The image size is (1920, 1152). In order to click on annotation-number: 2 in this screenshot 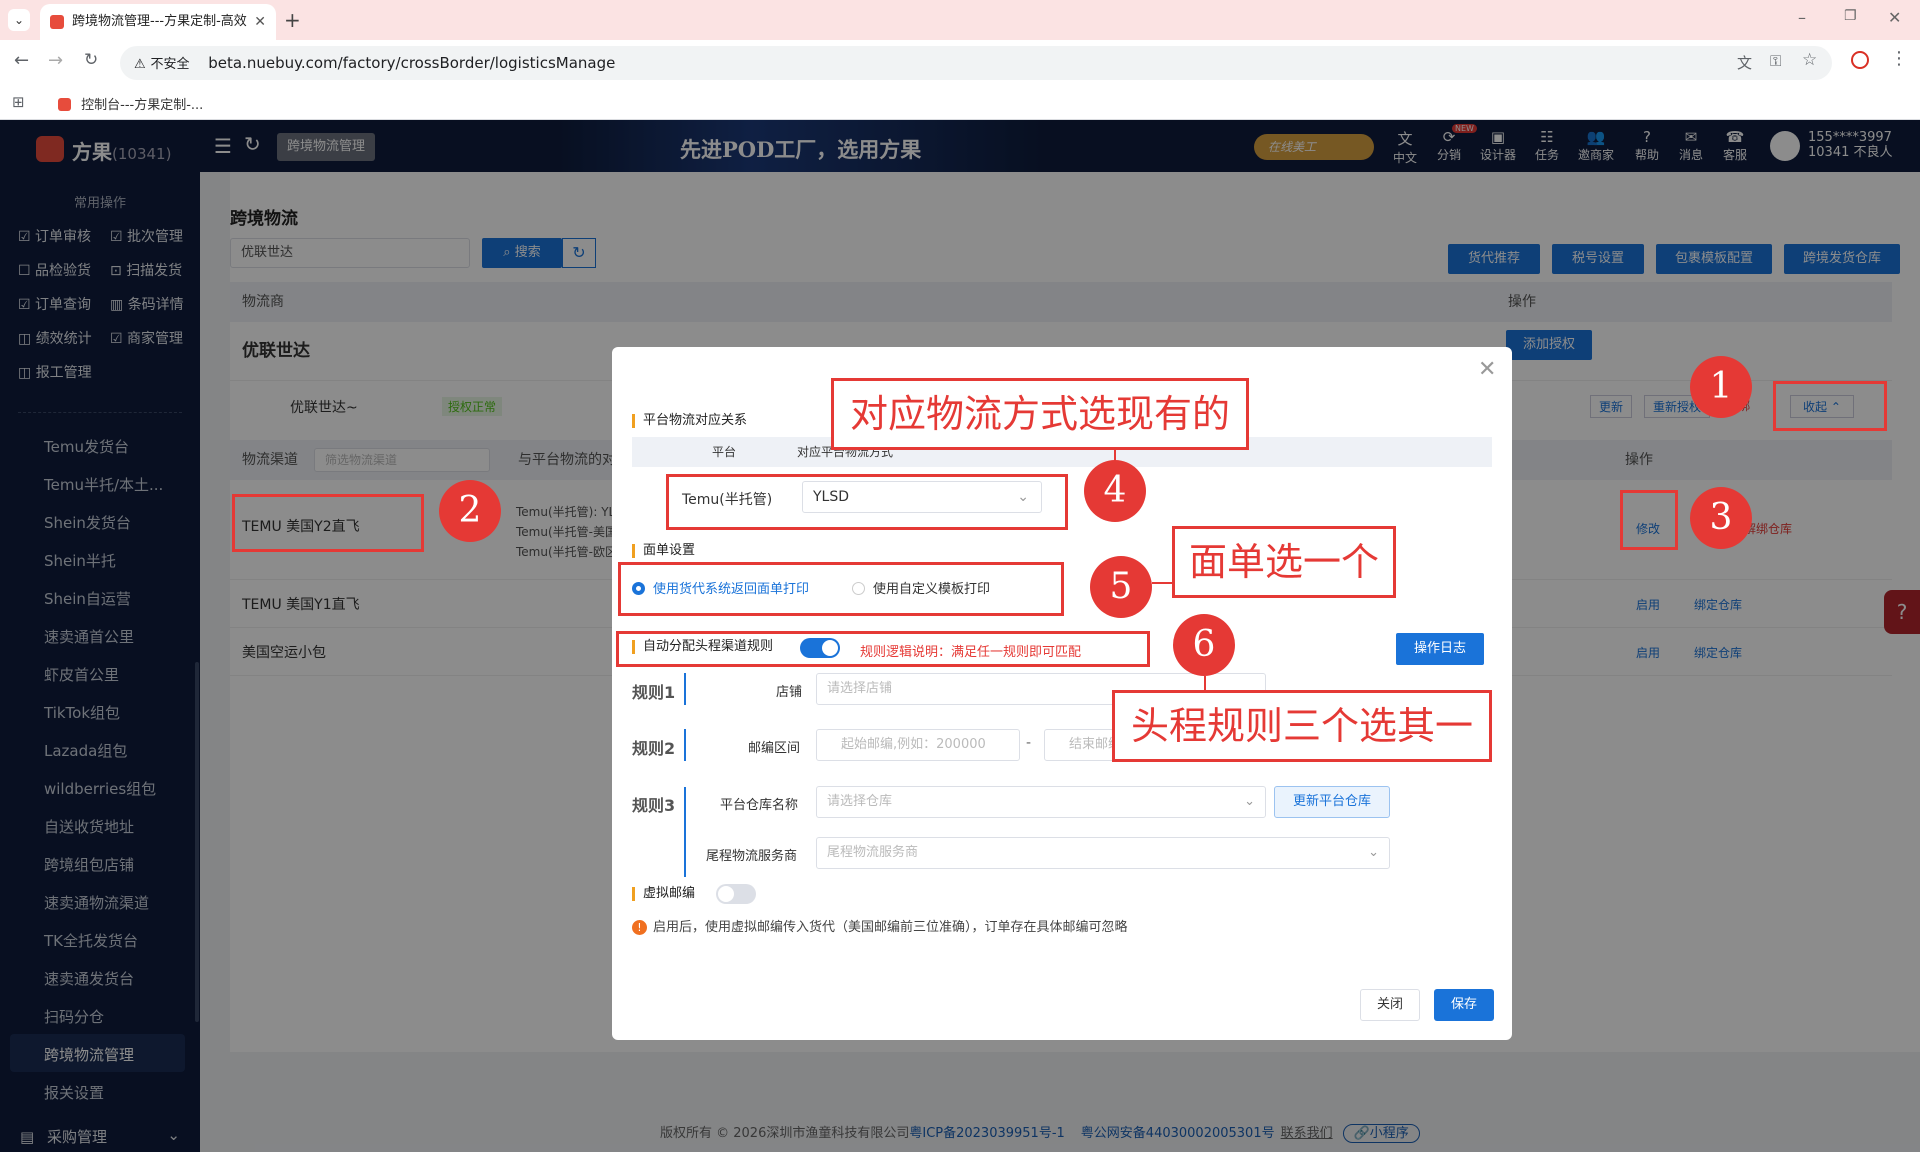, I will do `click(470, 511)`.